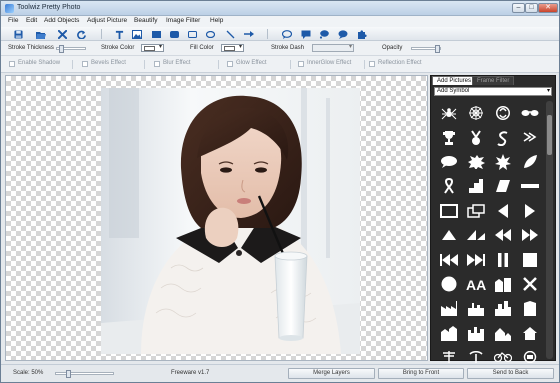 The width and height of the screenshot is (560, 383). Describe the element at coordinates (448, 162) in the screenshot. I see `speech-oval-icon` at that location.